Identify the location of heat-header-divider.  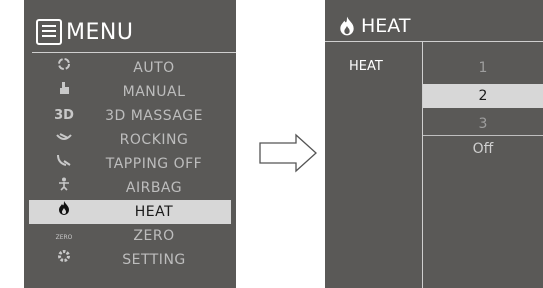
(434, 41).